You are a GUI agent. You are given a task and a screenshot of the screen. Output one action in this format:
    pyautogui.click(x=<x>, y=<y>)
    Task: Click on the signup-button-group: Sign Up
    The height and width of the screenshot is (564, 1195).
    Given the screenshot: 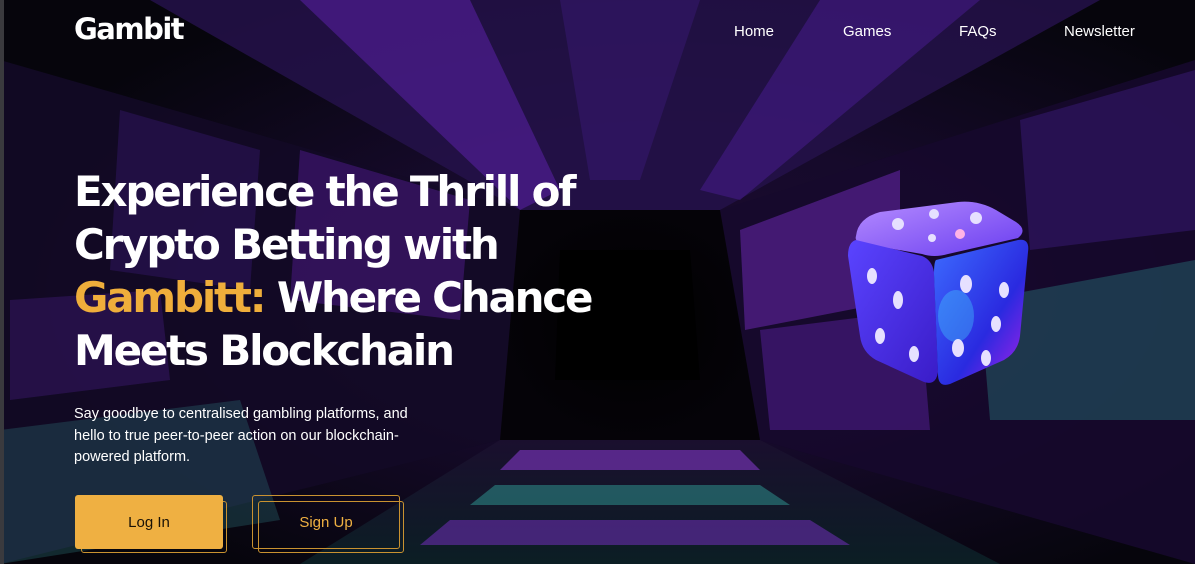 What is the action you would take?
    pyautogui.click(x=330, y=526)
    